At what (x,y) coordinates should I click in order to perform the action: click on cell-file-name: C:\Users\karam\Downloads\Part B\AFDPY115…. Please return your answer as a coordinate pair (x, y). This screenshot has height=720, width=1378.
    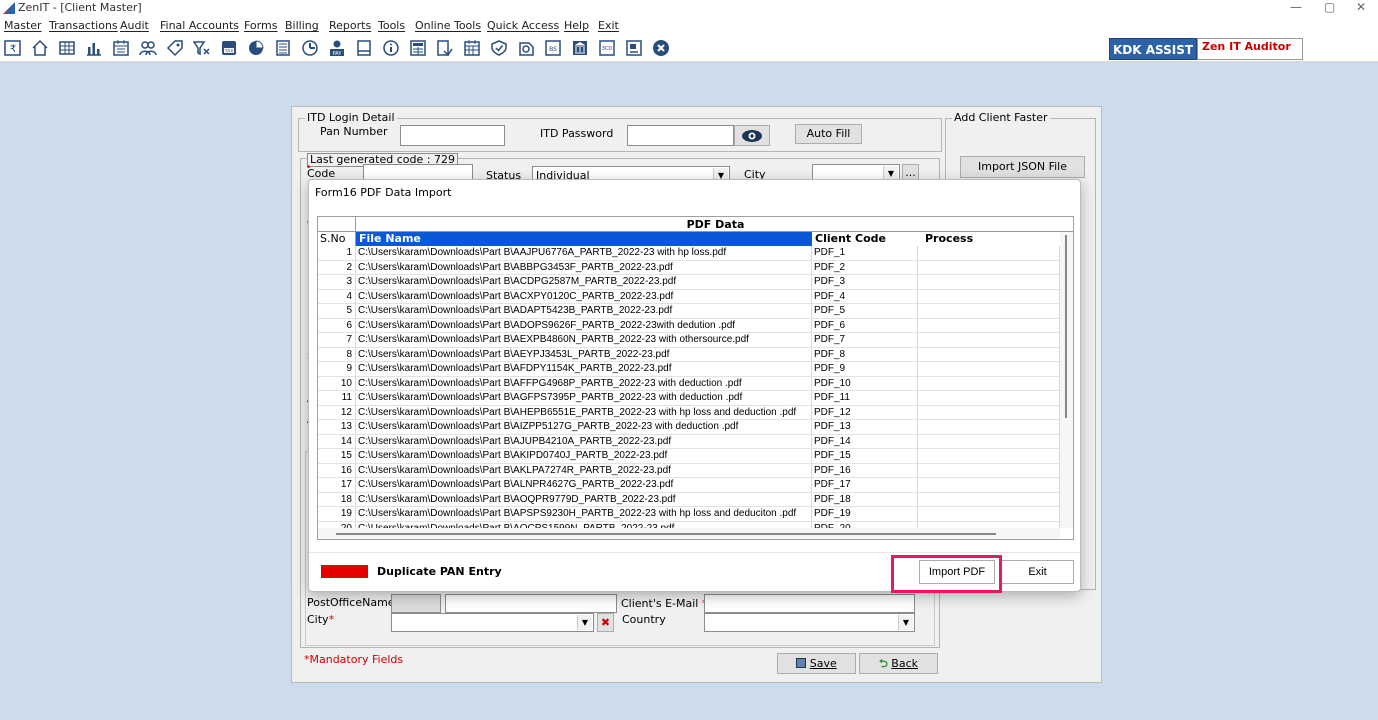
    Looking at the image, I should click on (584, 369).